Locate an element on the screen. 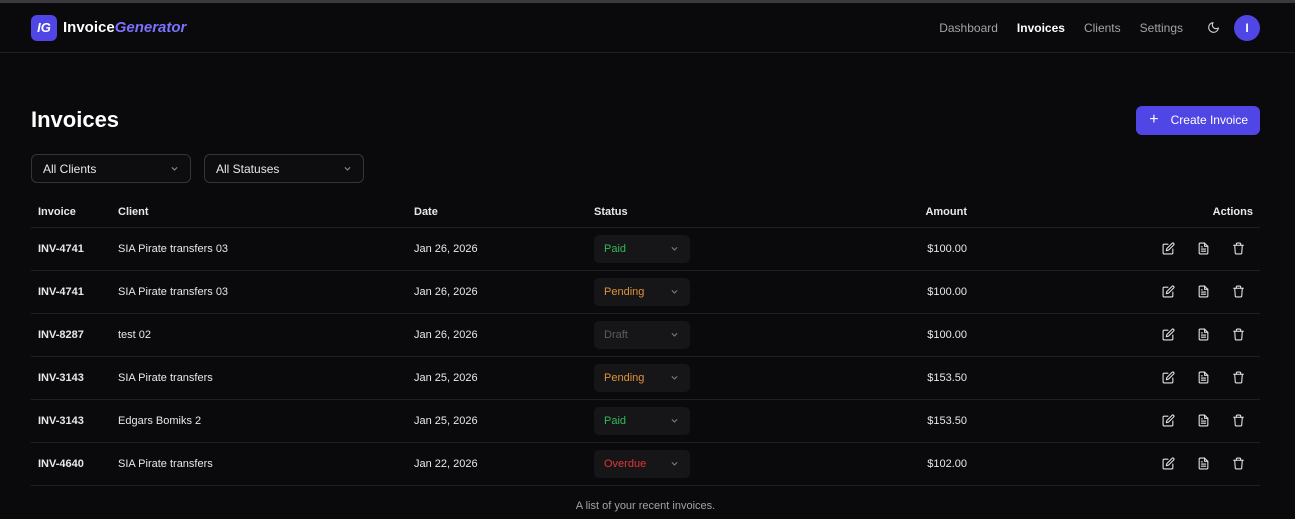 Image resolution: width=1295 pixels, height=519 pixels. client-name: Edgars Bomiks 2 is located at coordinates (259, 421).